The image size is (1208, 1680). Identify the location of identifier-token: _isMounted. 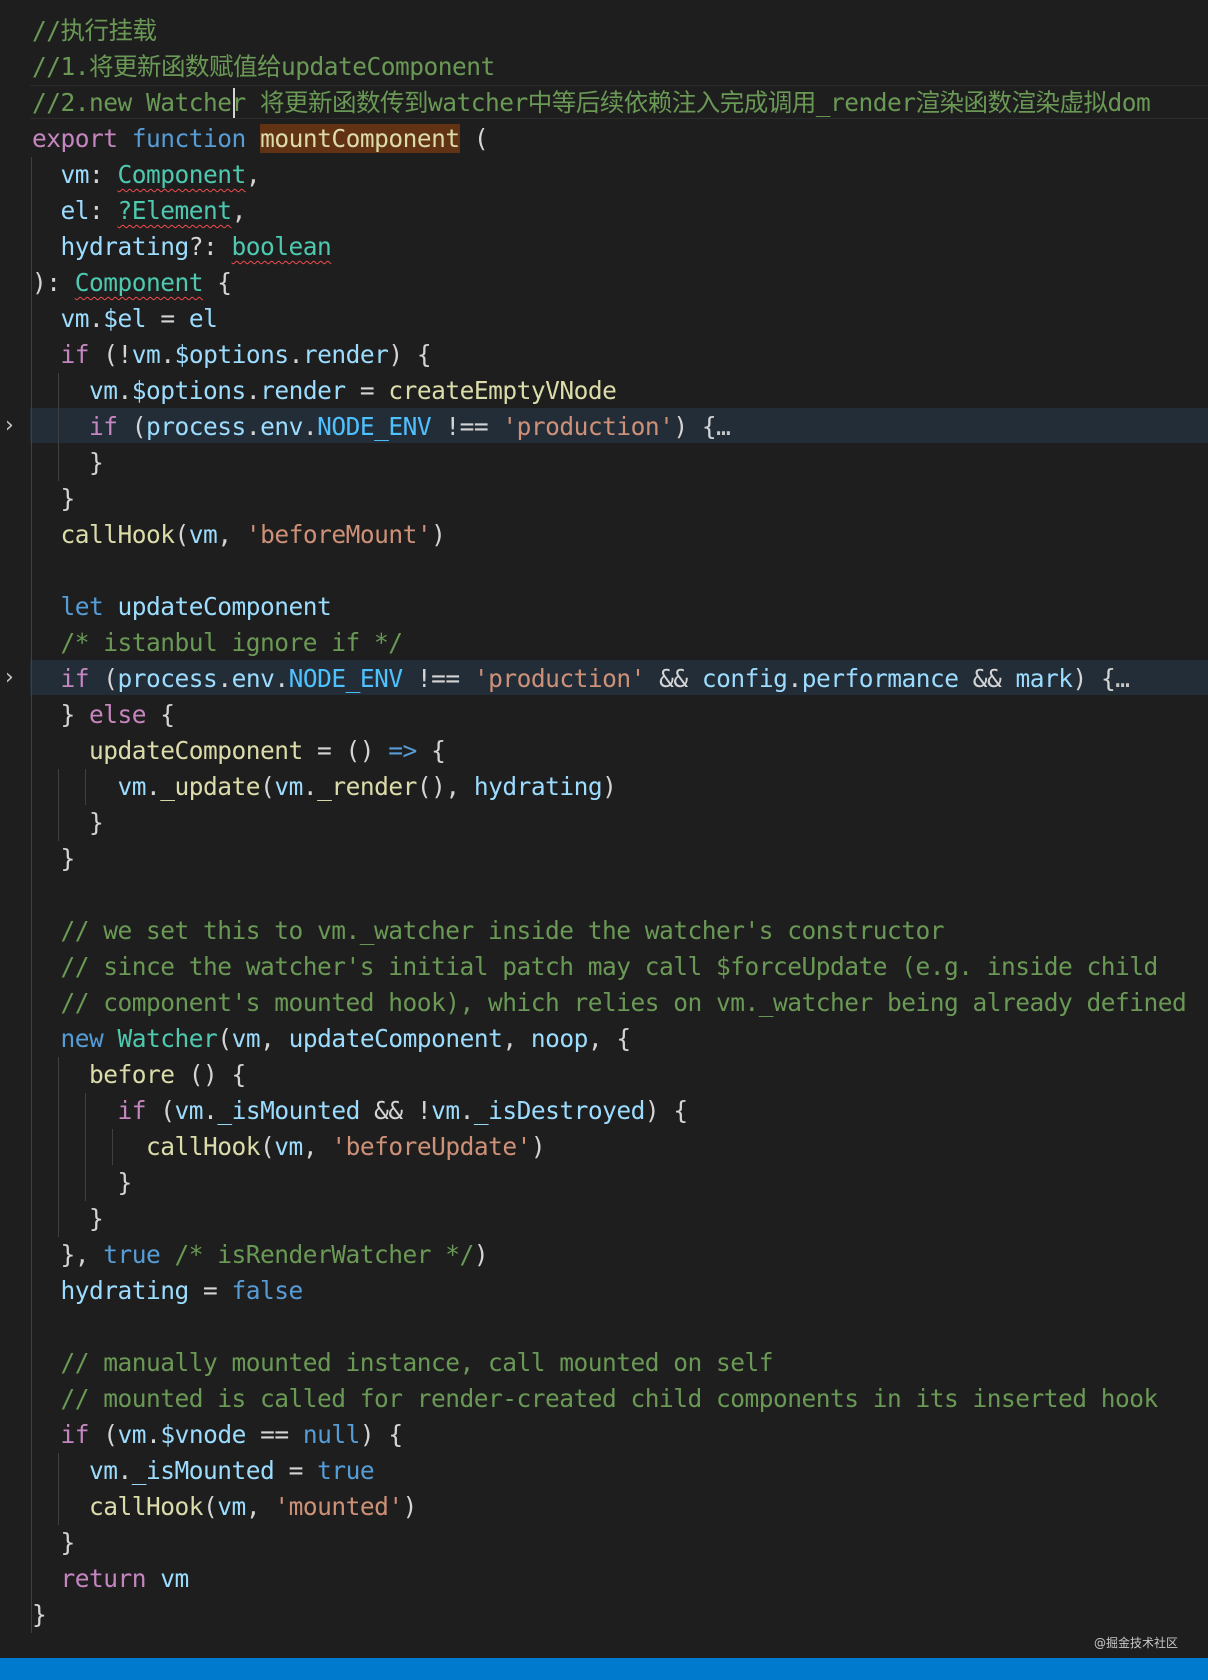
(288, 1110).